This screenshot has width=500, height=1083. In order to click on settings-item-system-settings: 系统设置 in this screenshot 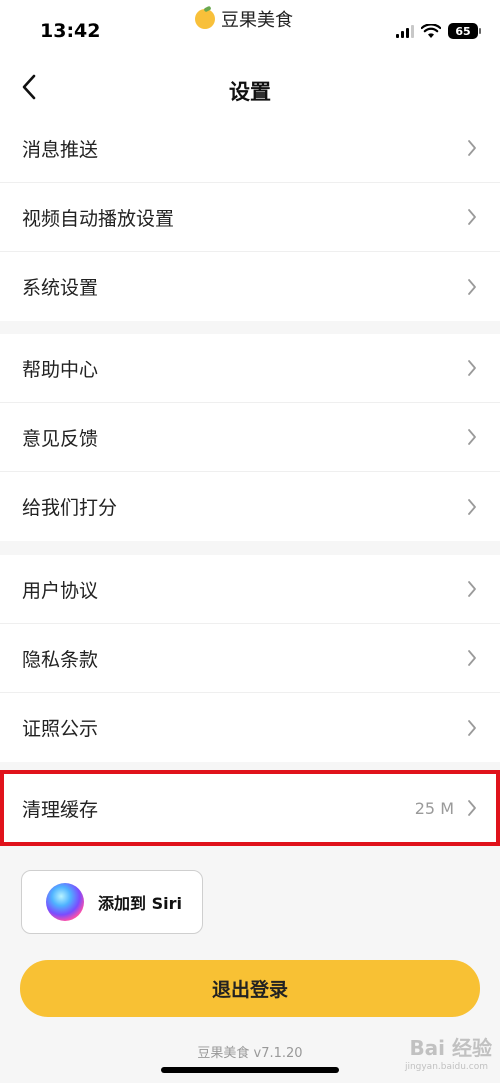, I will do `click(250, 286)`.